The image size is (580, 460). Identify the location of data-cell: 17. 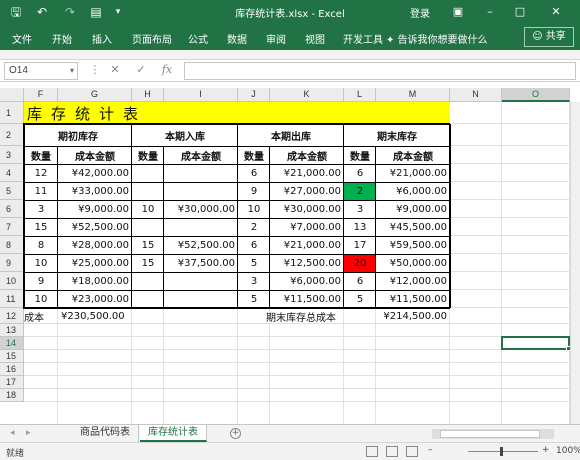
(360, 245).